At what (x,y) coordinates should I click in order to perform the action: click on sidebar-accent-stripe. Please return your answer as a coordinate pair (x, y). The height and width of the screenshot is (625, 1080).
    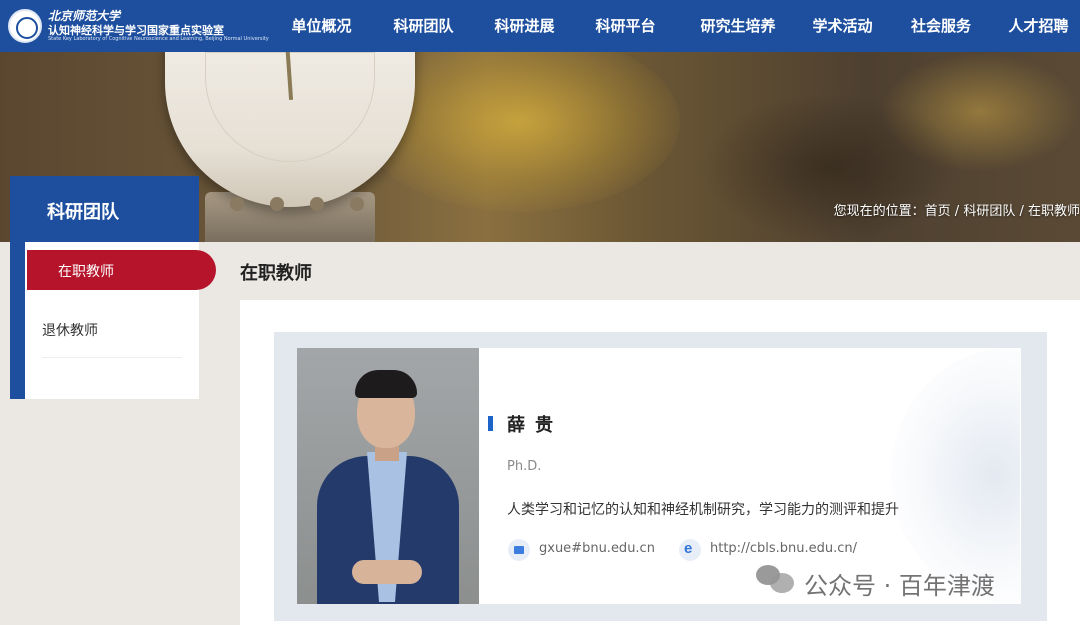
    Looking at the image, I should click on (17, 320).